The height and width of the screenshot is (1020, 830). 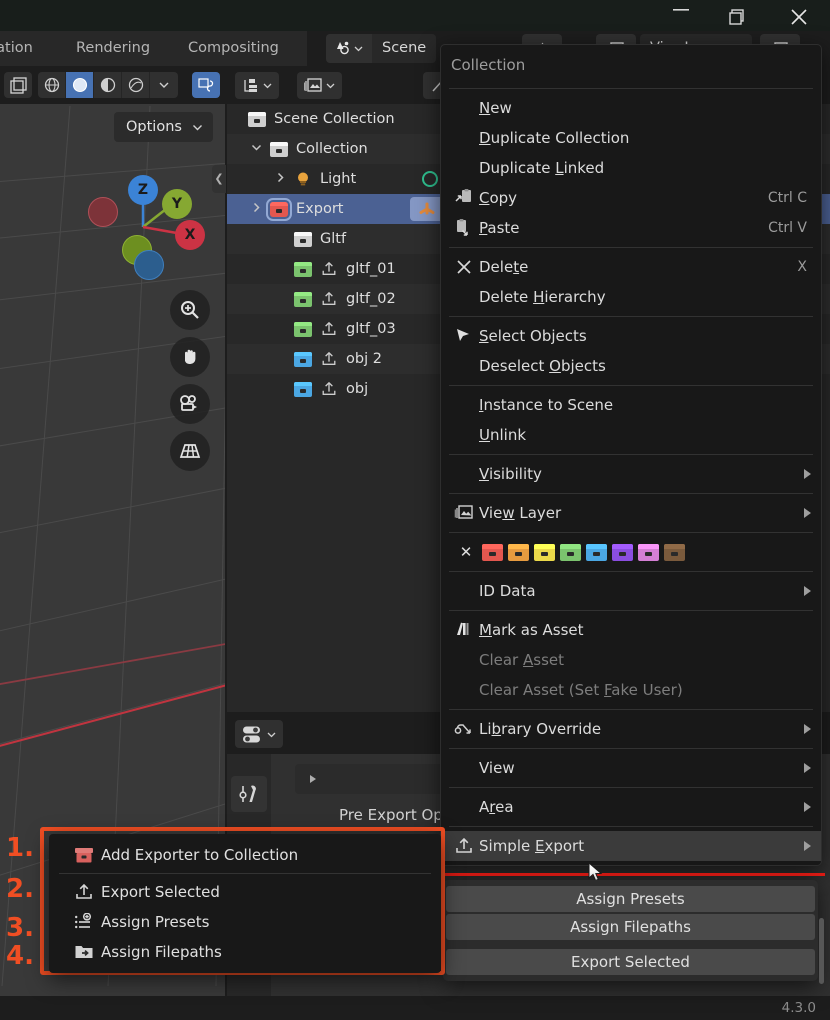 What do you see at coordinates (200, 855) in the screenshot?
I see `menu-item-label: Add Exporter to Collection` at bounding box center [200, 855].